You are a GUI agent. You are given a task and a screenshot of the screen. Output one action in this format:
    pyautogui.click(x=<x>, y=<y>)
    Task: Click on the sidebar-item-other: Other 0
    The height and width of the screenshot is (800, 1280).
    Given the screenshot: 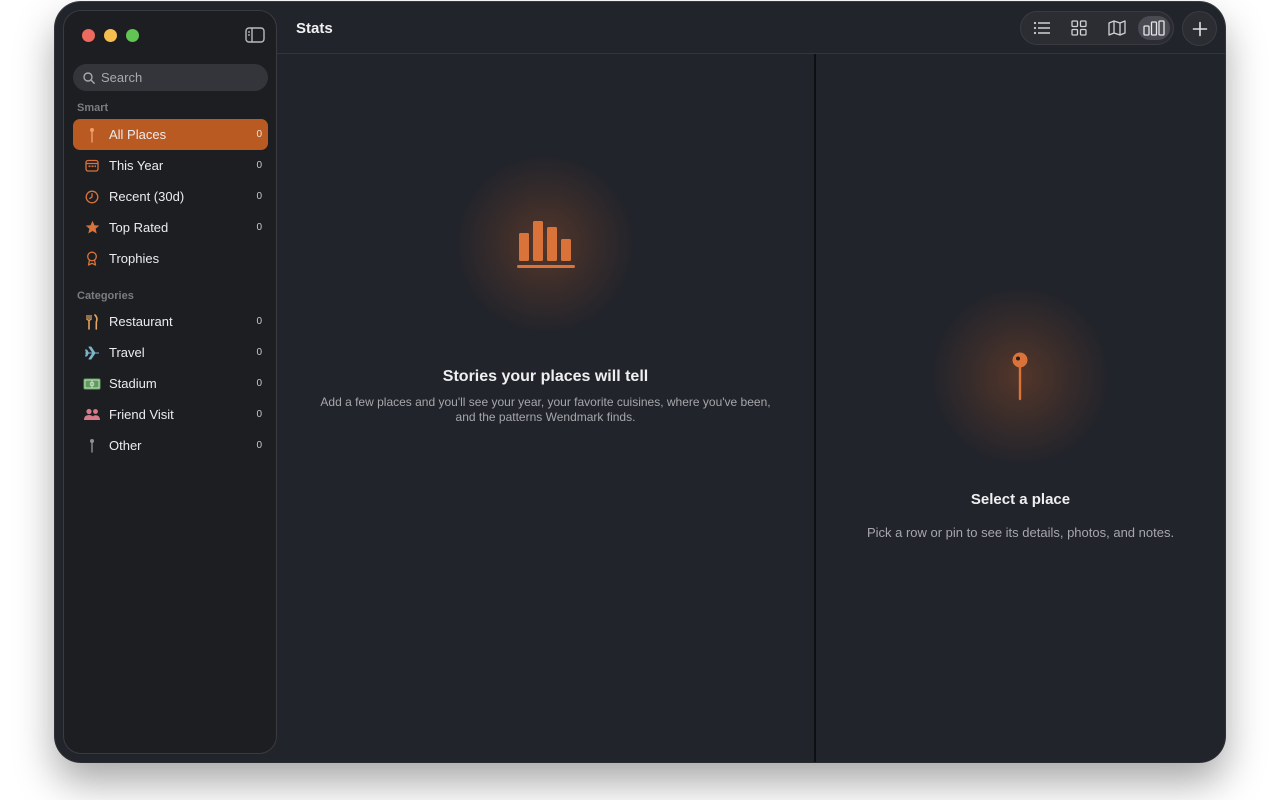 What is the action you would take?
    pyautogui.click(x=170, y=445)
    